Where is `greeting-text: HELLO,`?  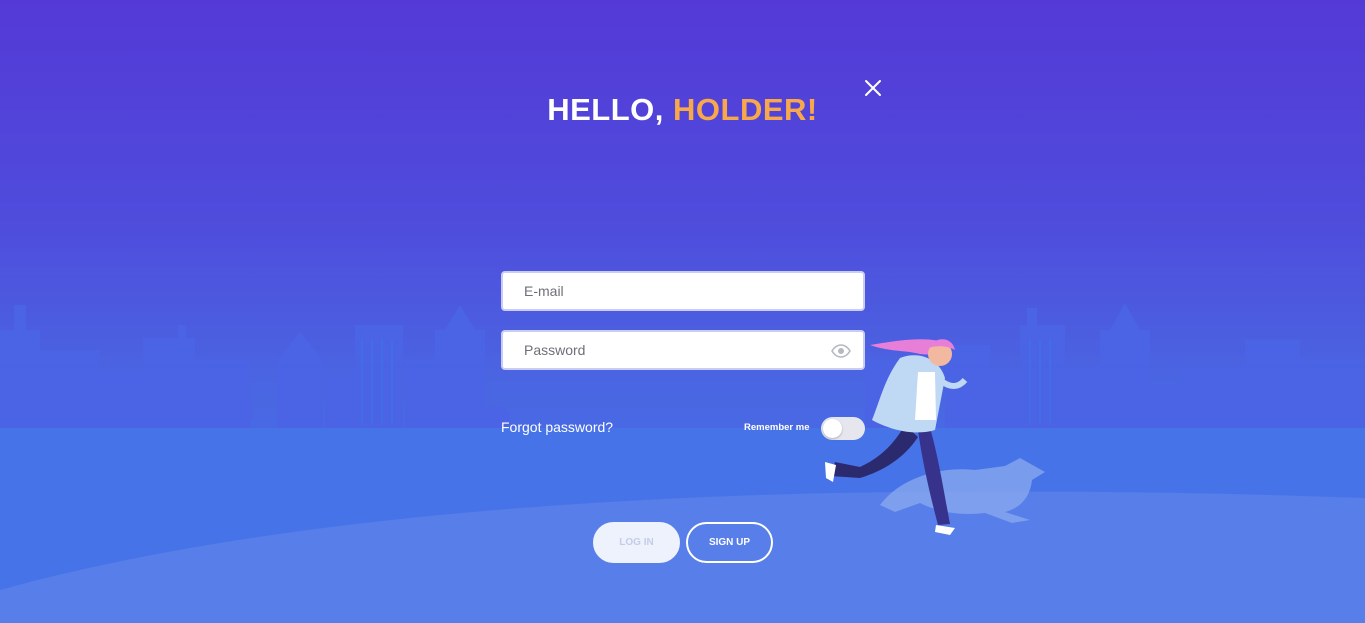 greeting-text: HELLO, is located at coordinates (605, 109).